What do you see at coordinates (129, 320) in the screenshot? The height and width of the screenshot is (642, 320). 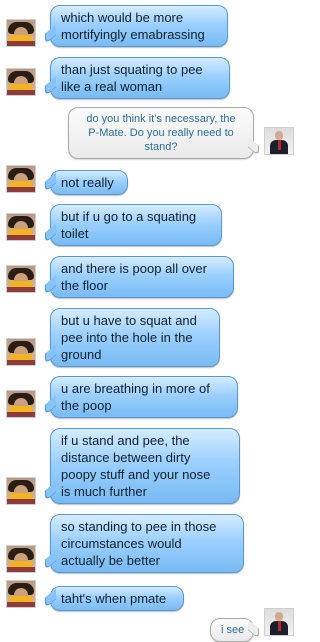 I see `message-text: but u have to squat and` at bounding box center [129, 320].